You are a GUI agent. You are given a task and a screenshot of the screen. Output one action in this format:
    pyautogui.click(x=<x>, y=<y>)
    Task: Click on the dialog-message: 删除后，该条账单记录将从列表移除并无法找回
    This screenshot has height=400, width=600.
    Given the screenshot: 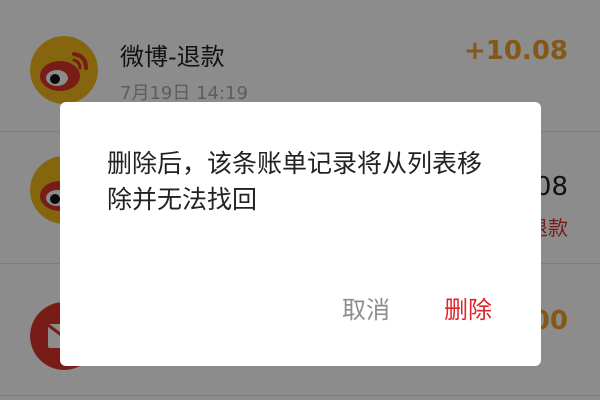 What is the action you would take?
    pyautogui.click(x=295, y=181)
    